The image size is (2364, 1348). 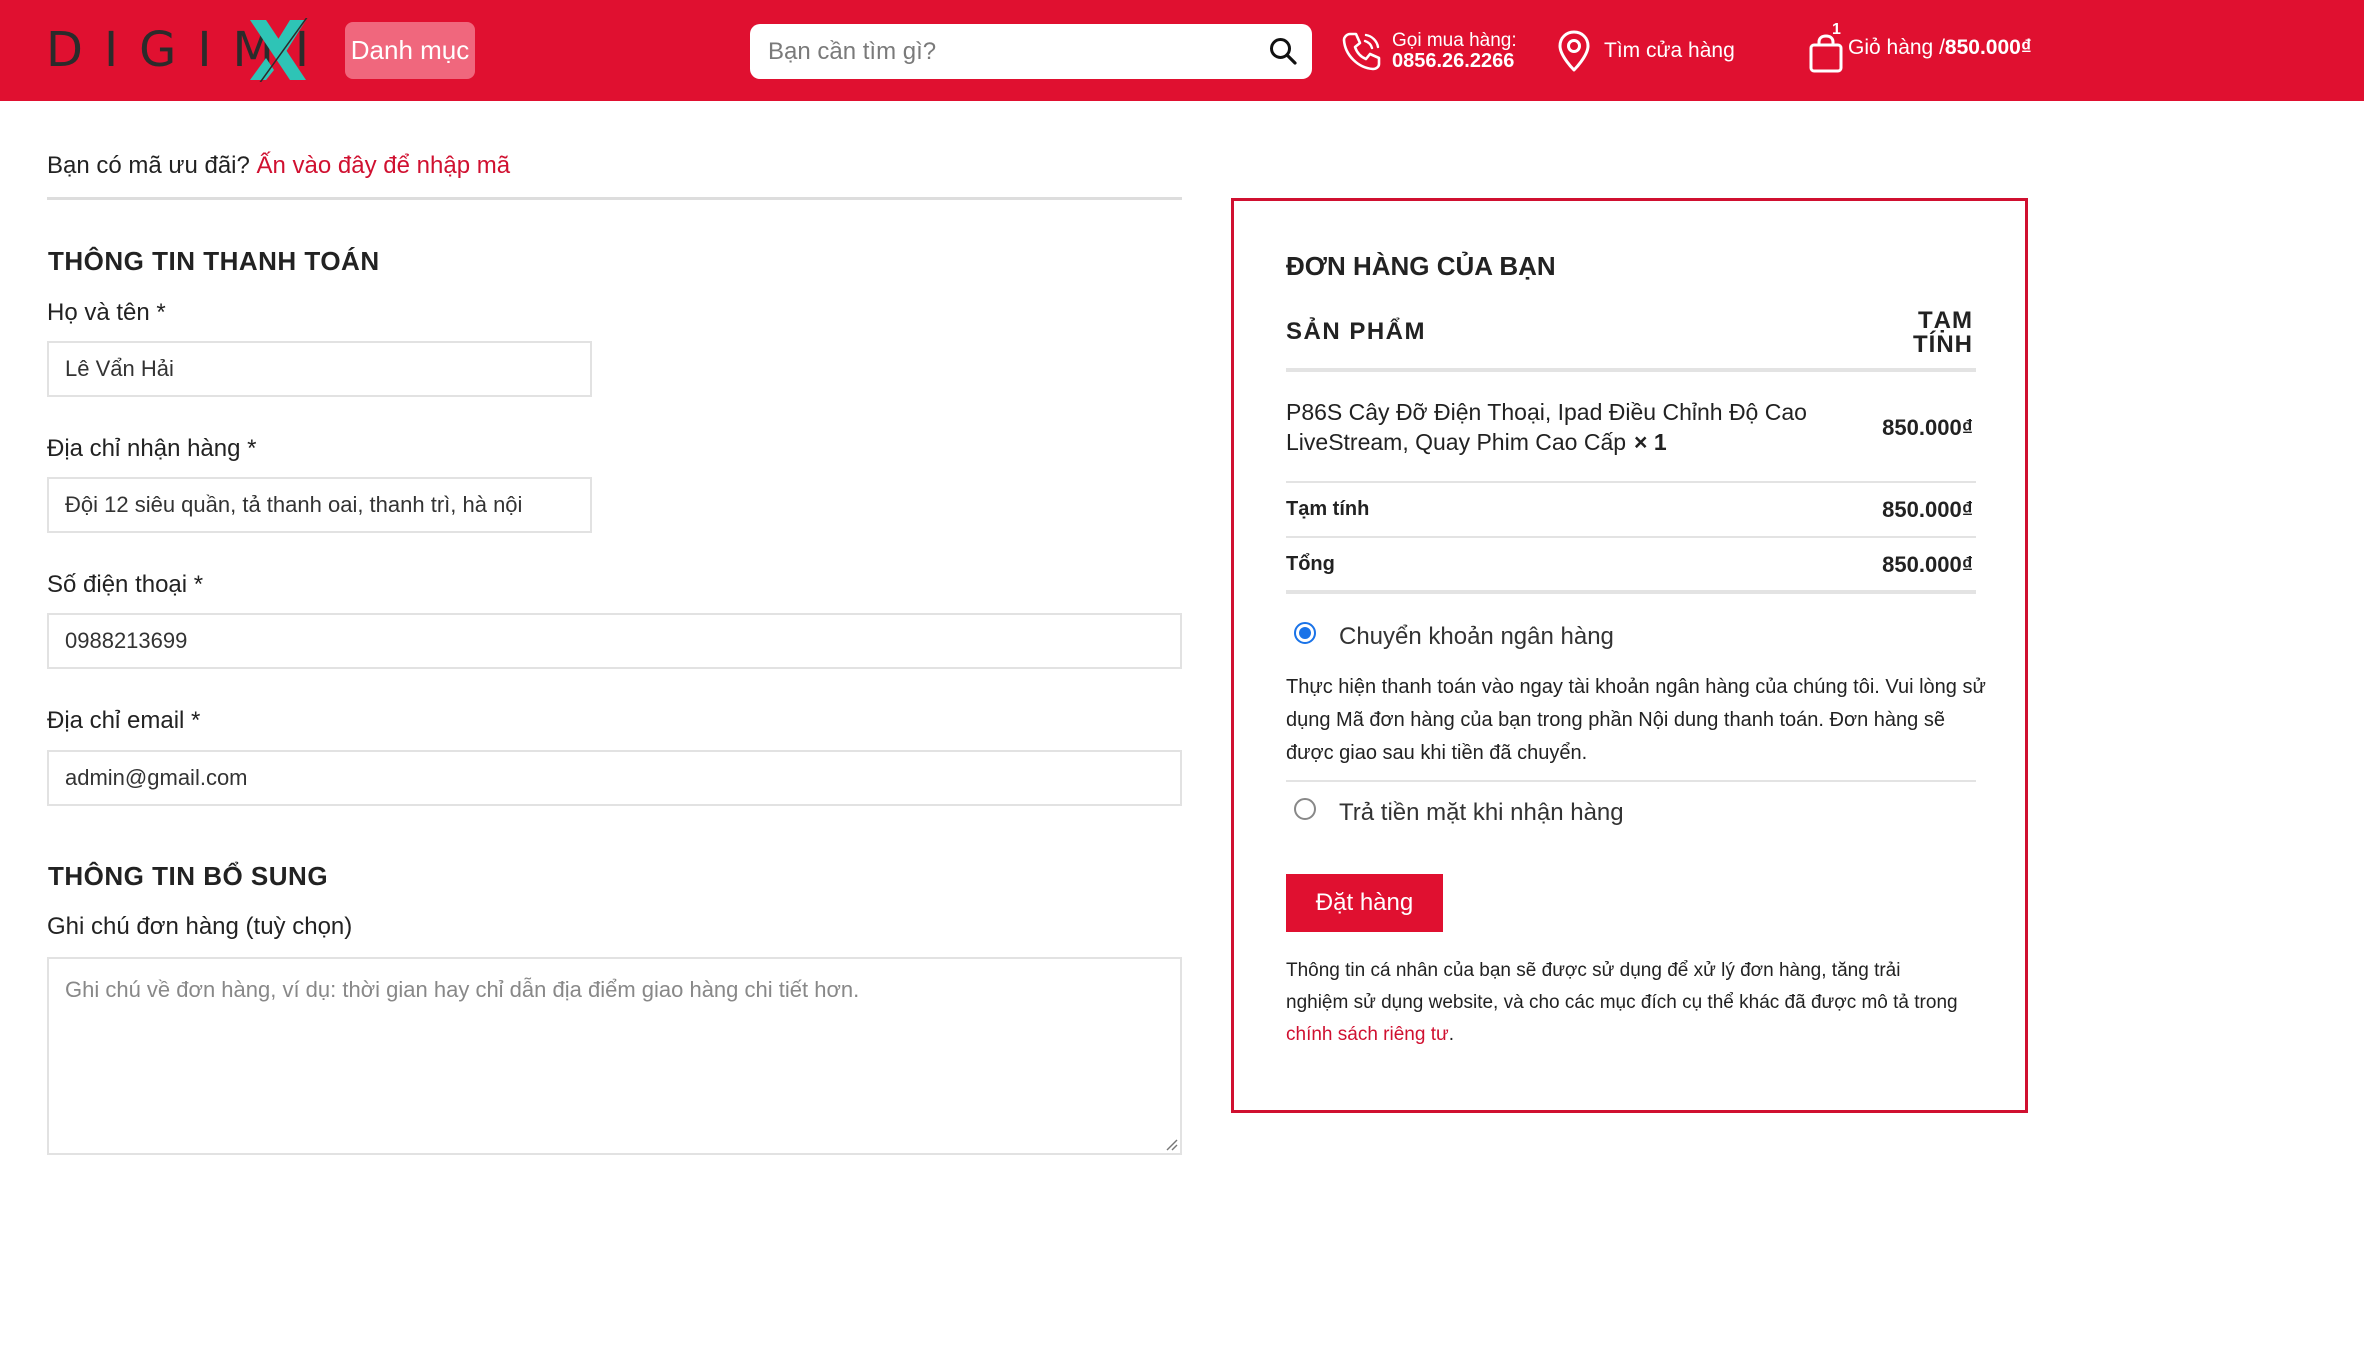 I want to click on total-value: 850.000₫, so click(x=1927, y=564).